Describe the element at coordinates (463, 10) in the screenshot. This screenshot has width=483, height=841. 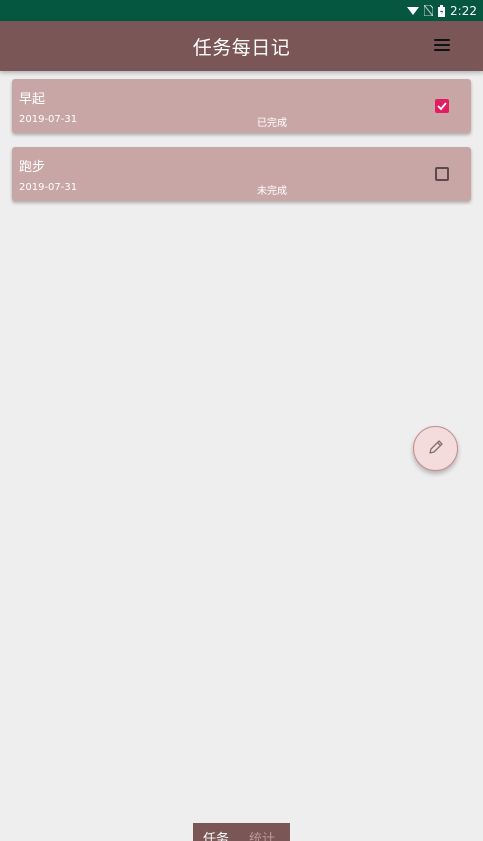
I see `status-time: 2:22` at that location.